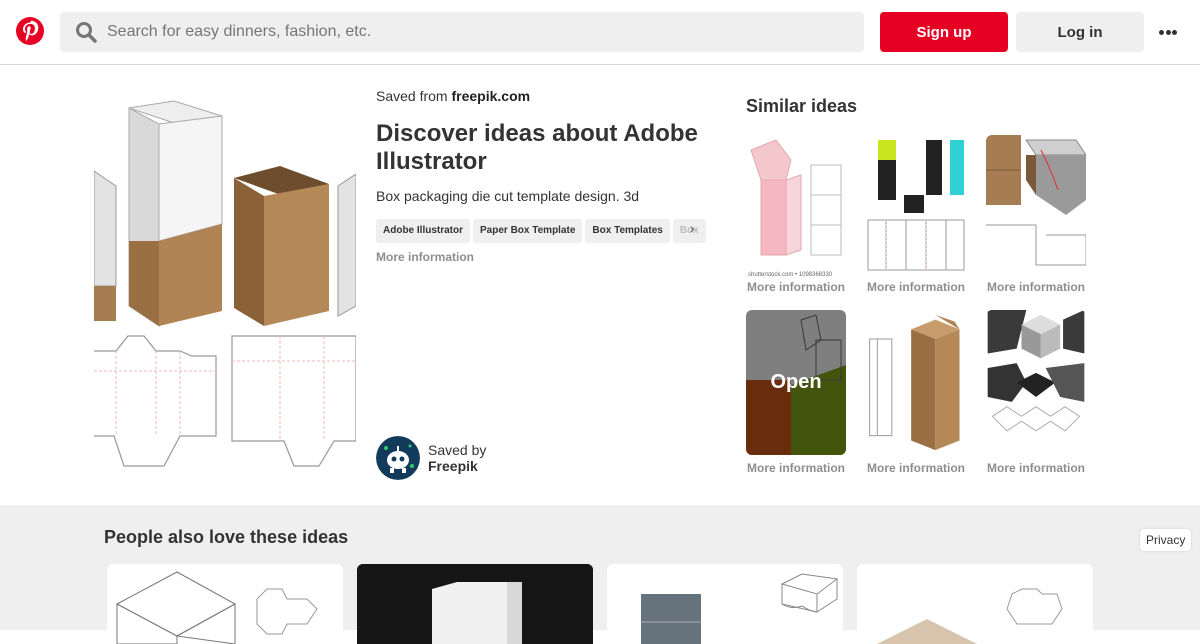 The height and width of the screenshot is (644, 1200). I want to click on saved-by-text: Saved by Freepik, so click(457, 458).